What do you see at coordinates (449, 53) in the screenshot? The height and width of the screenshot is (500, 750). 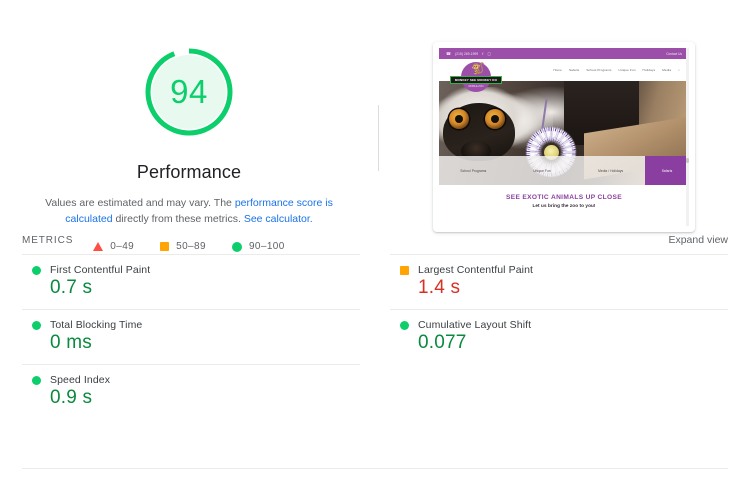 I see `phone-icon: ☎` at bounding box center [449, 53].